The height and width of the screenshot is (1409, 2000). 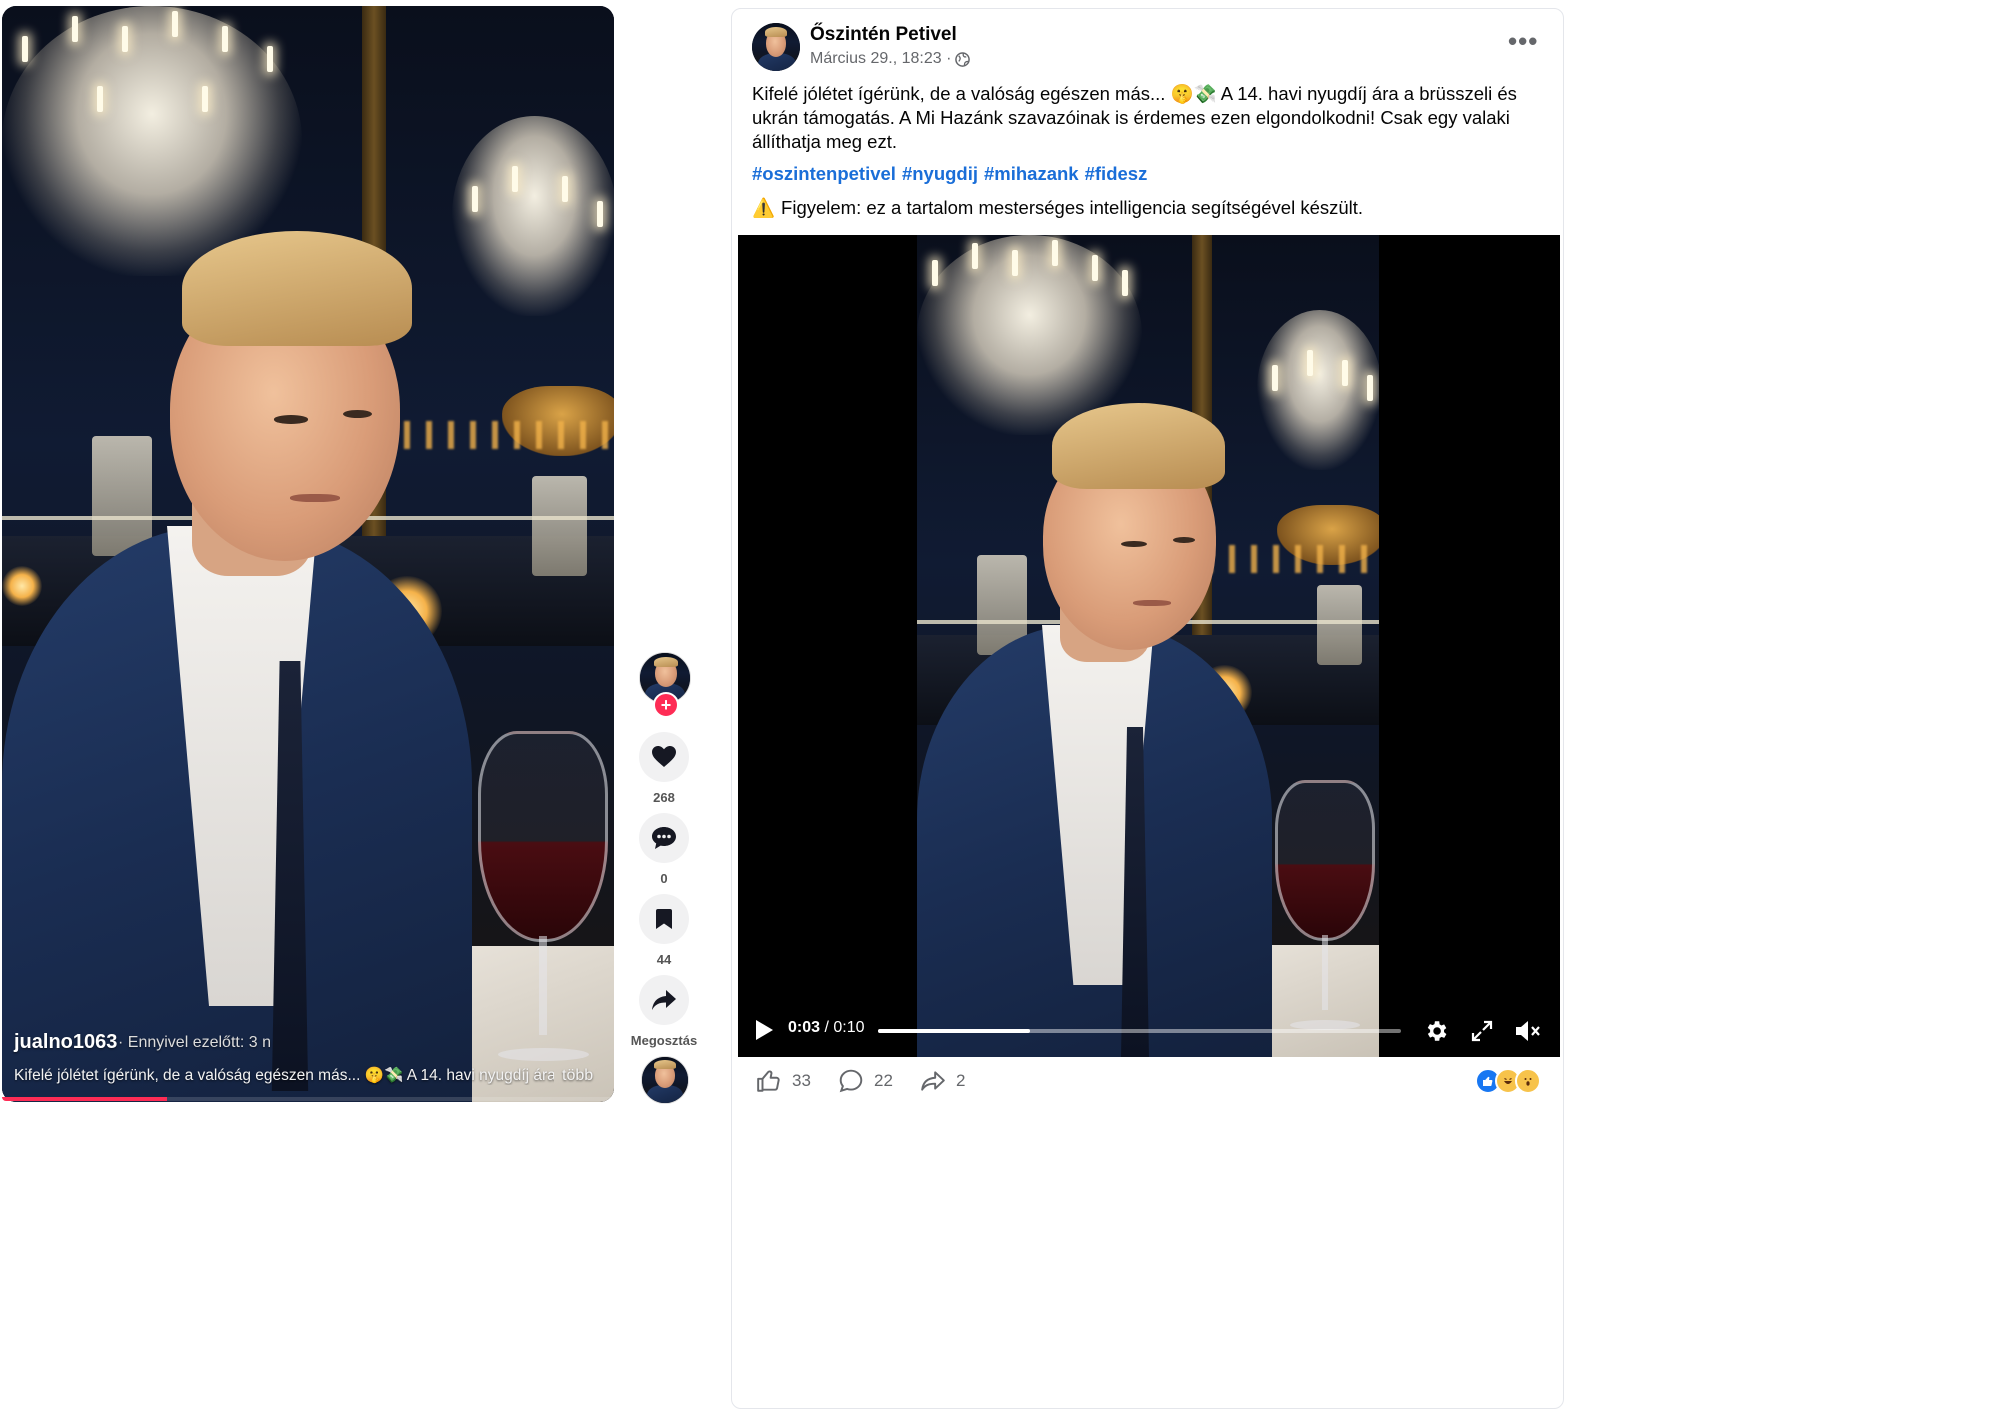 I want to click on play-icon, so click(x=764, y=1030).